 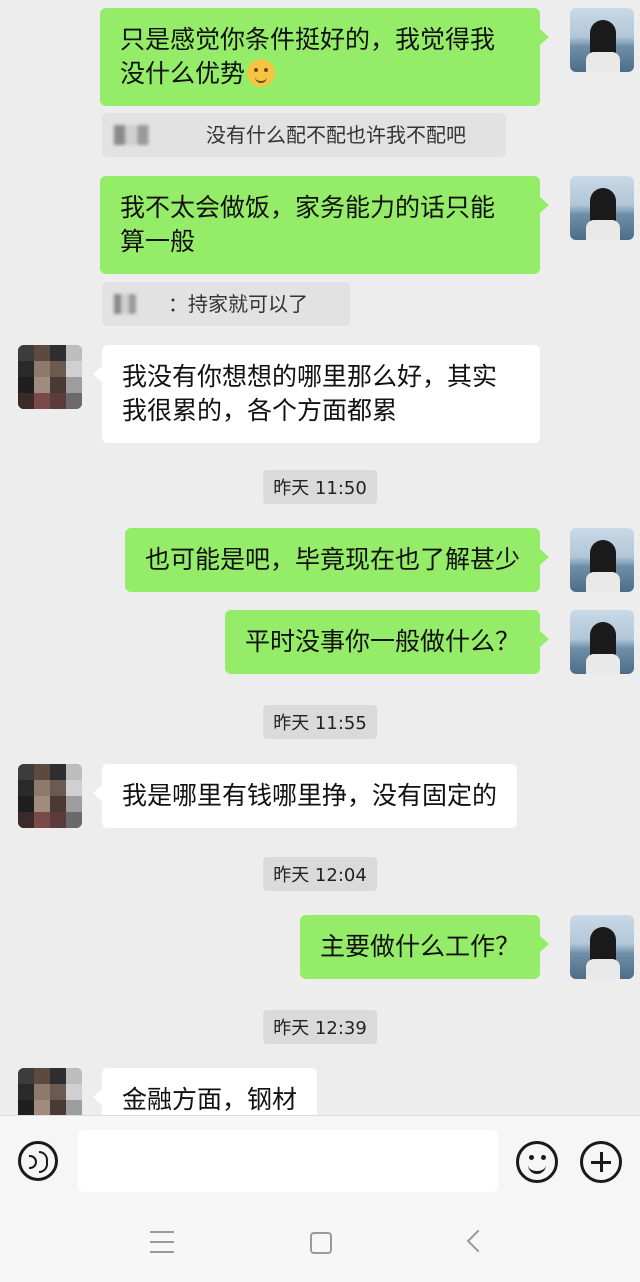 I want to click on message-bubble: 主要做什么工作？, so click(x=424, y=947).